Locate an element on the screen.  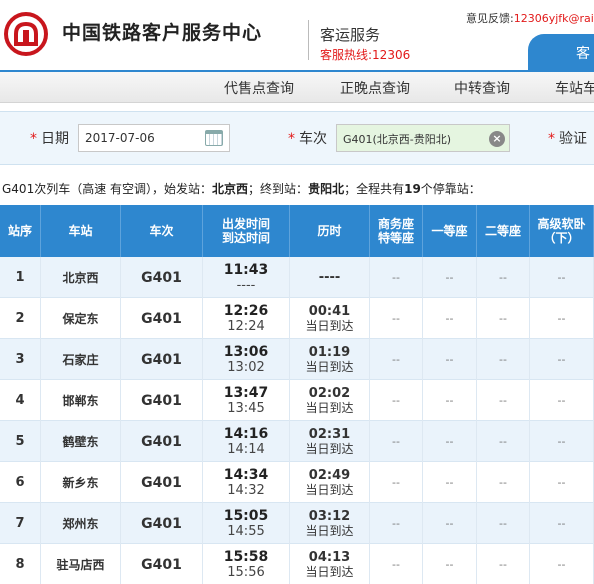
cell-seq: 7 is located at coordinates (20, 523).